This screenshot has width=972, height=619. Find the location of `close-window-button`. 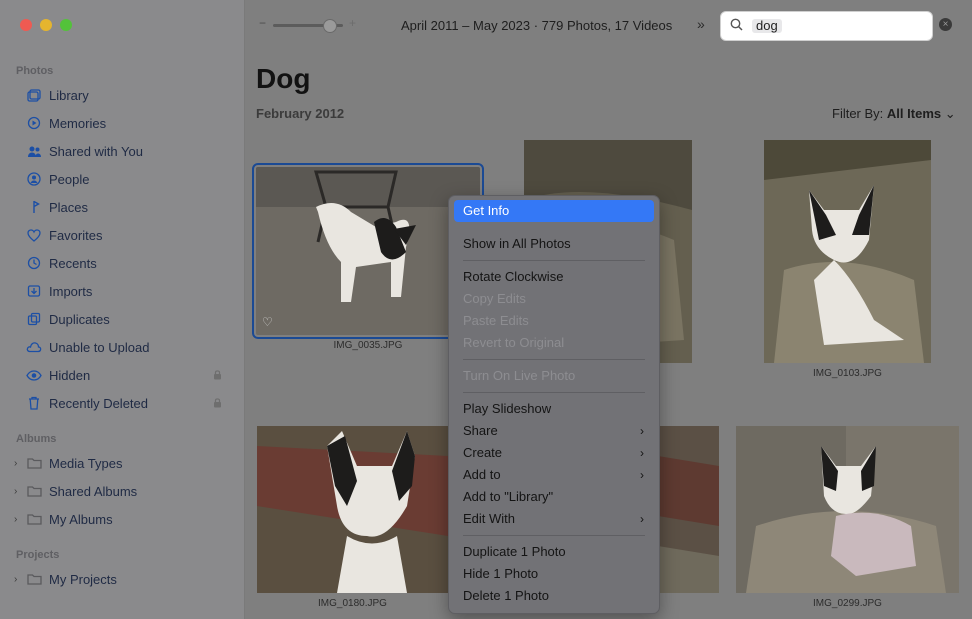

close-window-button is located at coordinates (26, 25).